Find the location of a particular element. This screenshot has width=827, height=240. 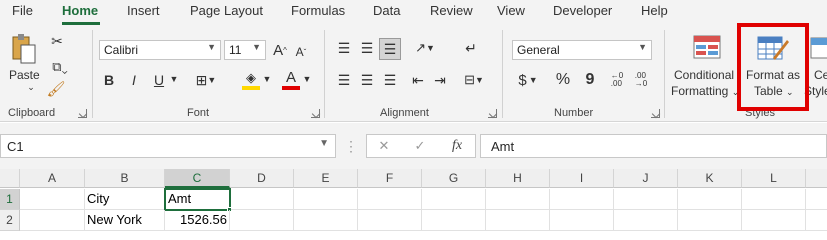

number-format-select: General ▼ is located at coordinates (582, 50).